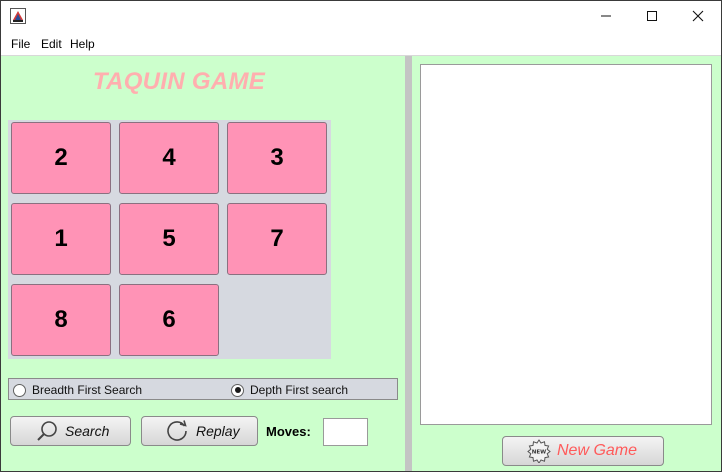  I want to click on puzzle-tile: 1, so click(61, 239).